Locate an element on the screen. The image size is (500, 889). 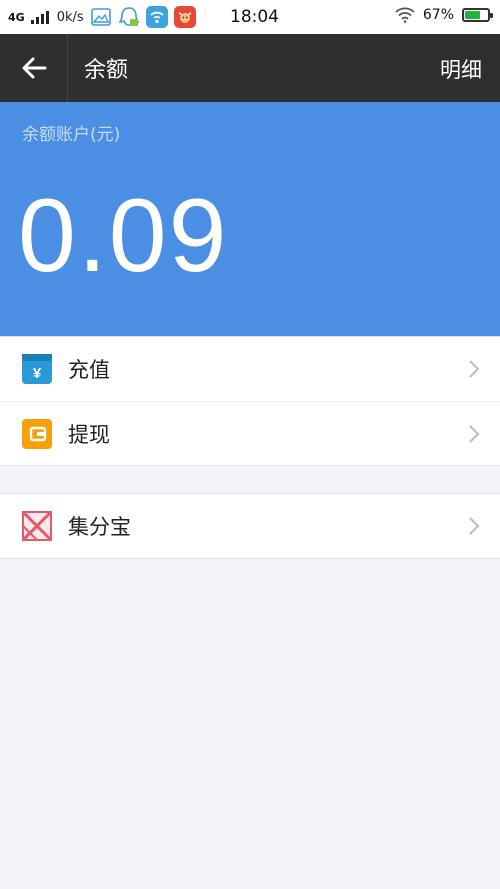
app-header: 余额 明细 is located at coordinates (250, 68).